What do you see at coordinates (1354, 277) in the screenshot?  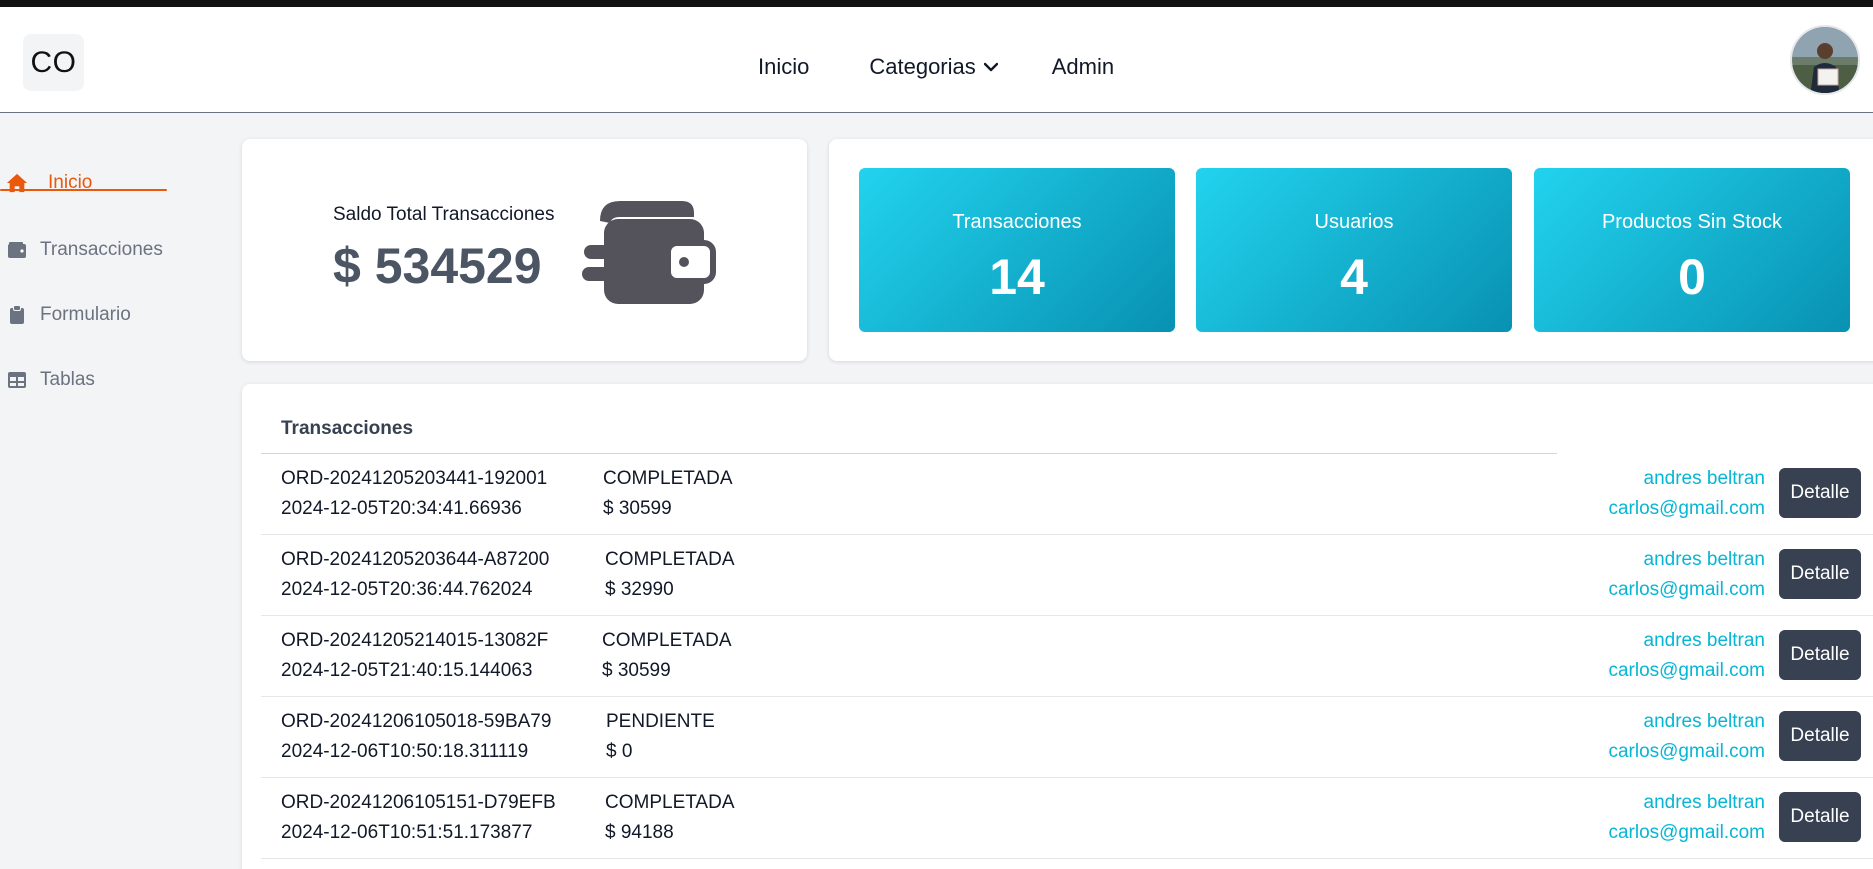 I see `stat-value: 4` at bounding box center [1354, 277].